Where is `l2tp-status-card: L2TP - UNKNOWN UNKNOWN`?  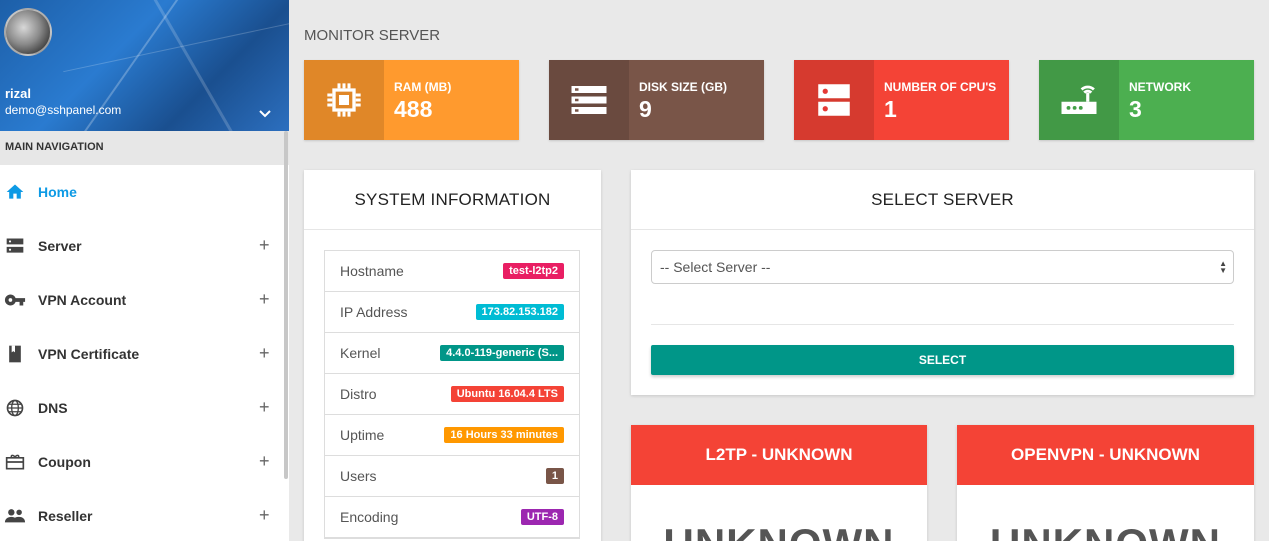 l2tp-status-card: L2TP - UNKNOWN UNKNOWN is located at coordinates (779, 483).